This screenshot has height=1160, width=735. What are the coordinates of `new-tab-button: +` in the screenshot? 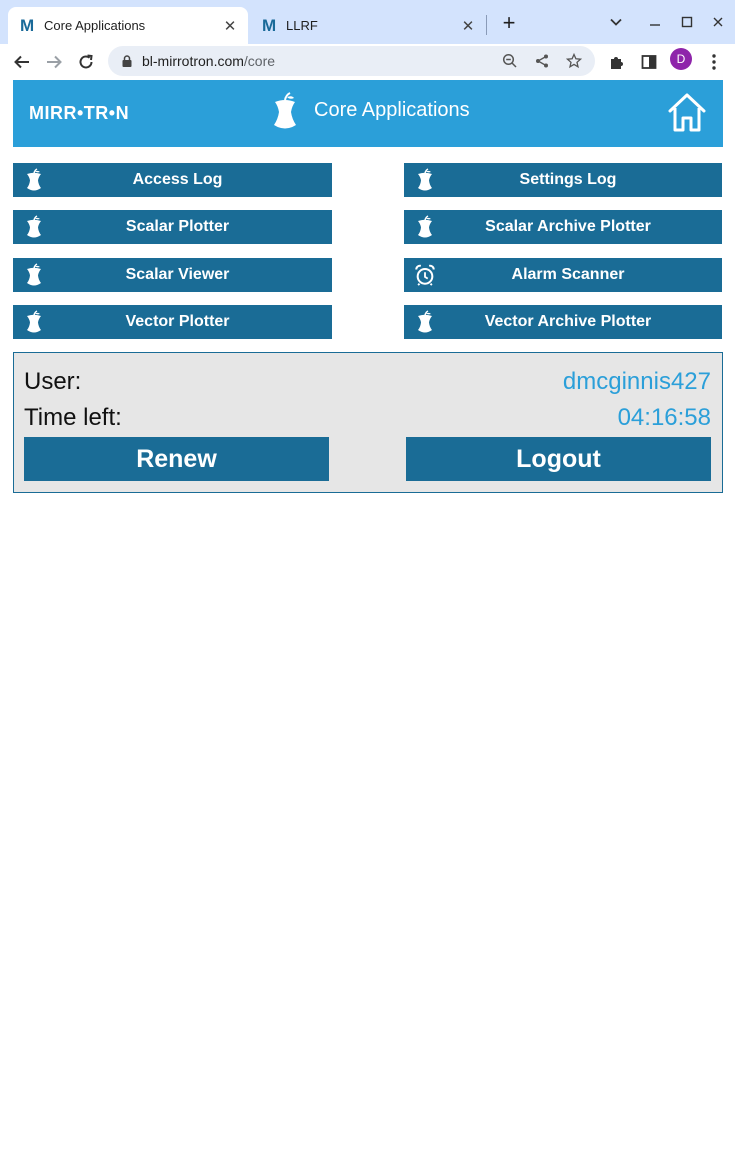 It's located at (509, 22).